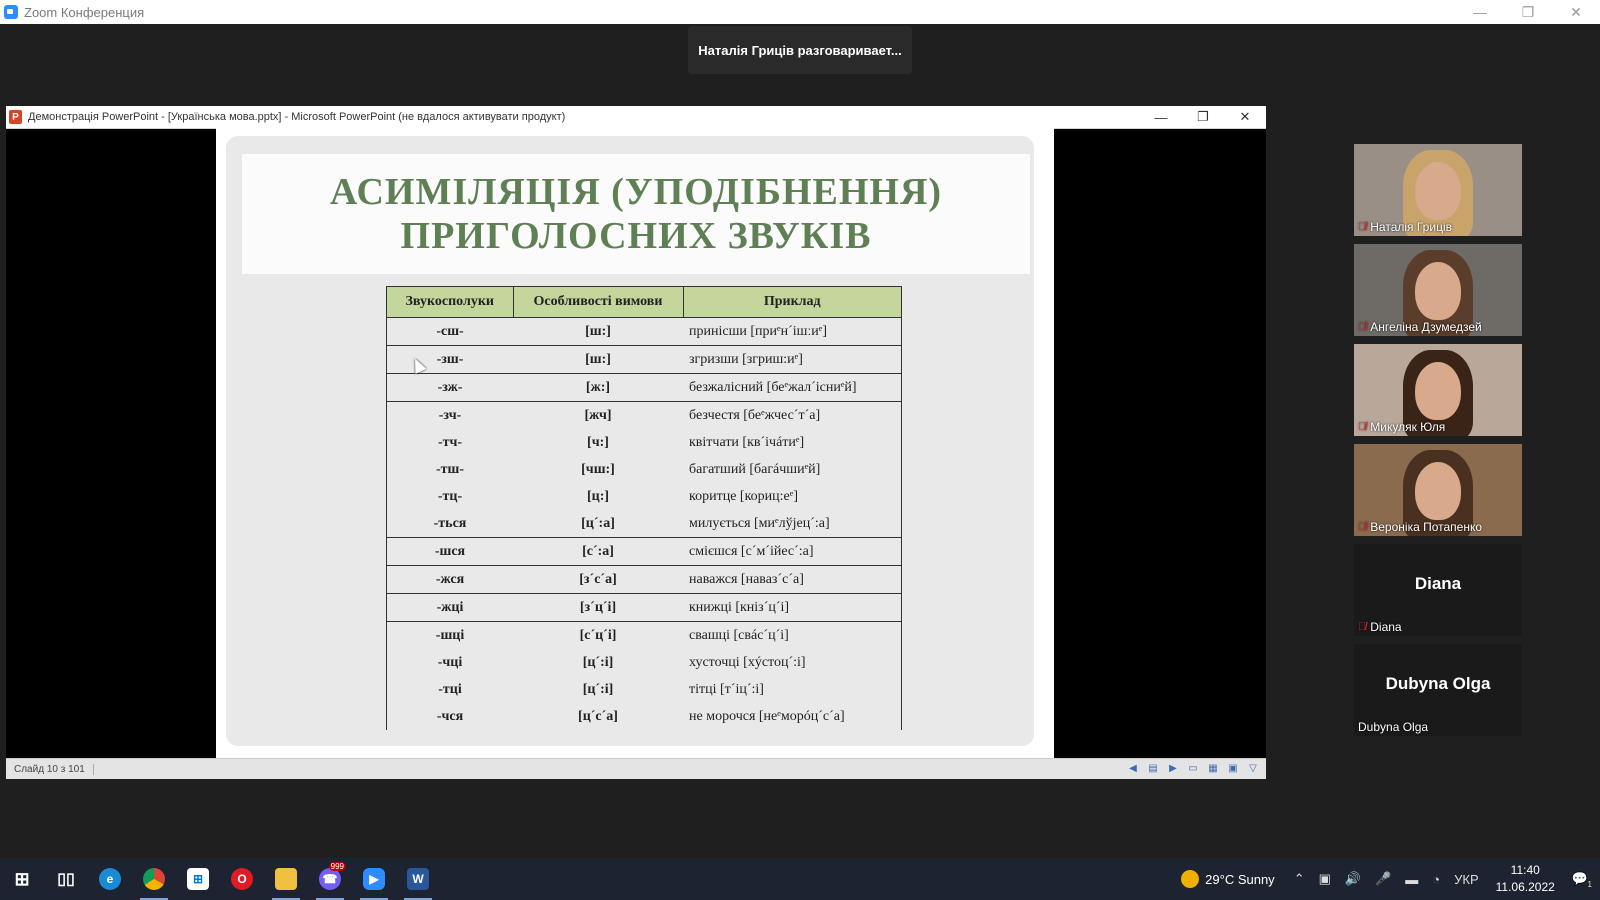 This screenshot has width=1600, height=900. What do you see at coordinates (1589, 884) in the screenshot?
I see `notification-count: 1` at bounding box center [1589, 884].